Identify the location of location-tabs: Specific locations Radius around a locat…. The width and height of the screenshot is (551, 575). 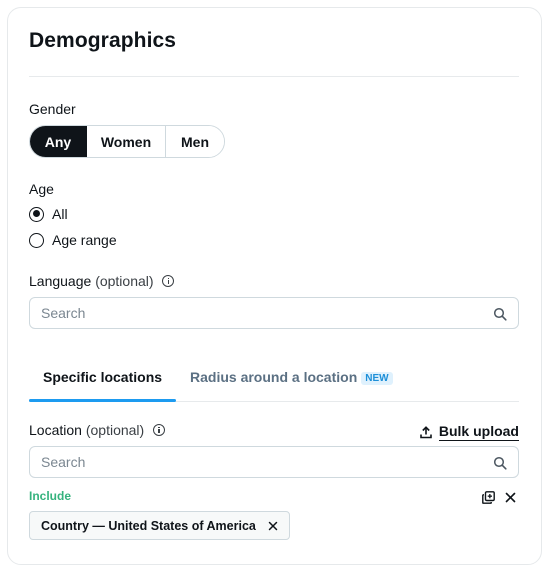
(274, 381).